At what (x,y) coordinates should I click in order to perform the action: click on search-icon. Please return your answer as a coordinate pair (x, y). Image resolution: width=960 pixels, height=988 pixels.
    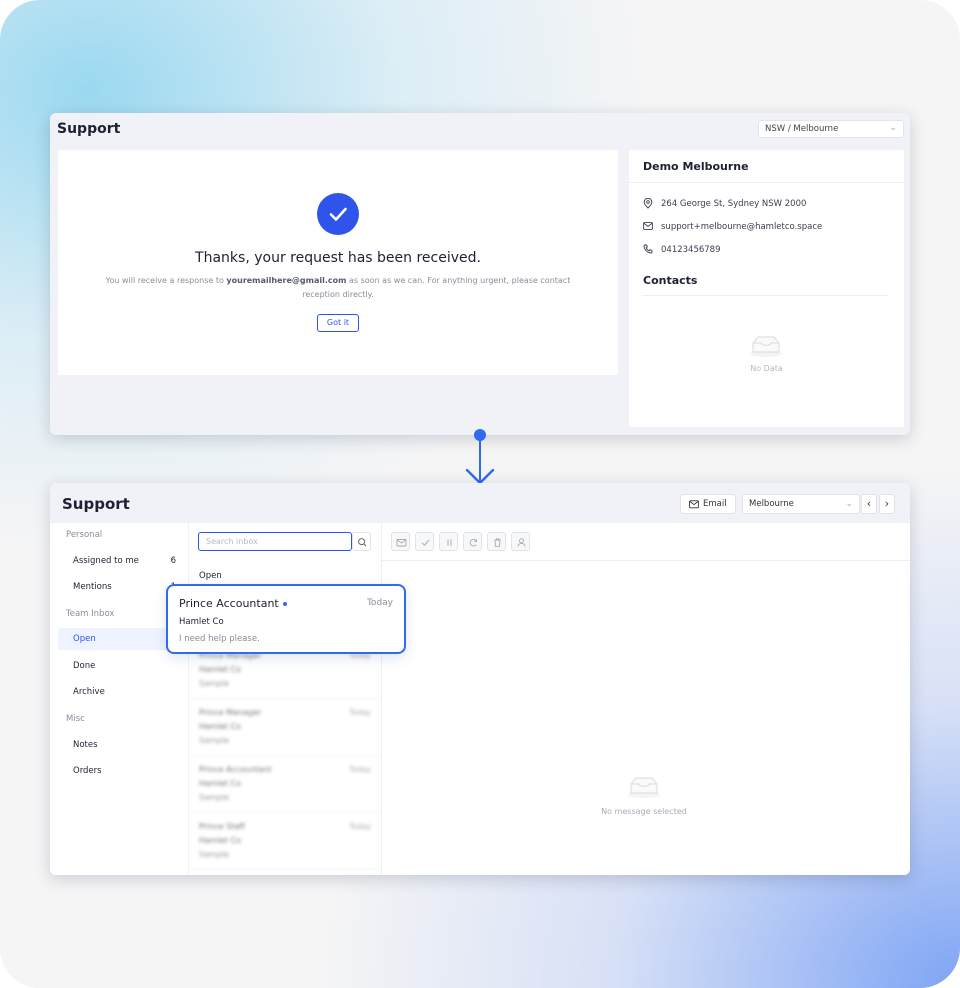
    Looking at the image, I should click on (362, 542).